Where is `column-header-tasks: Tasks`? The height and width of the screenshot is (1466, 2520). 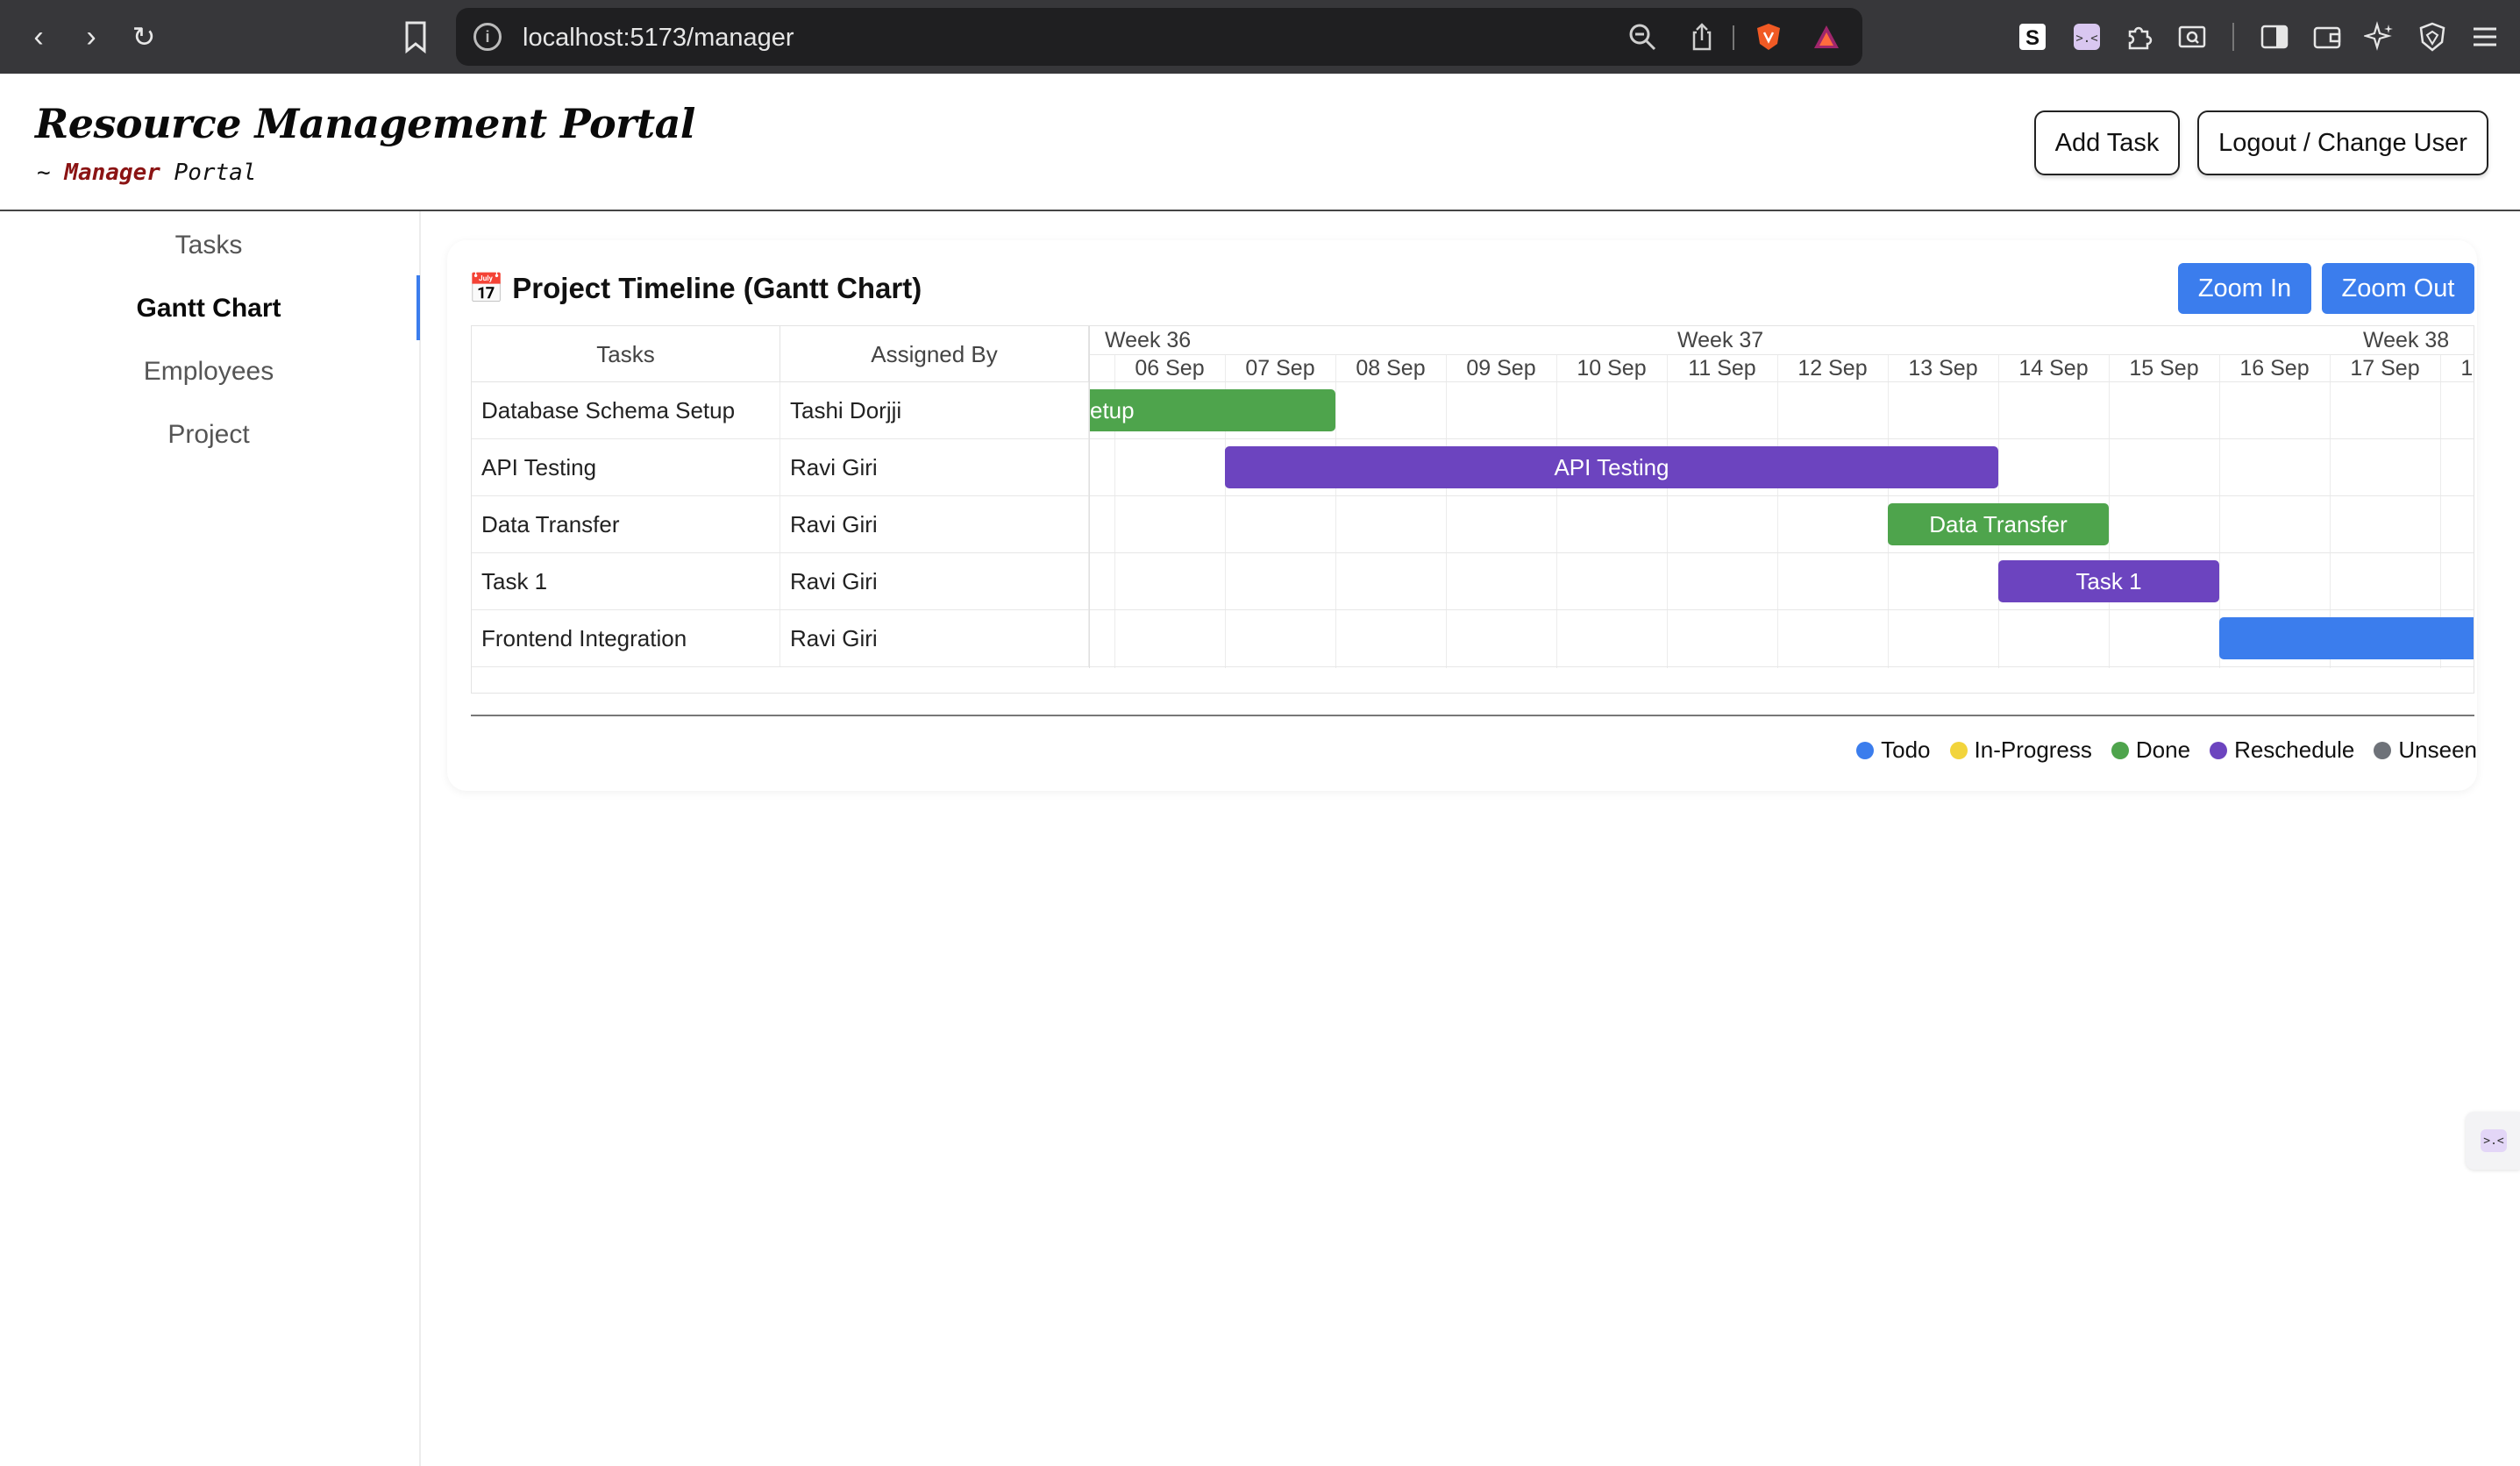 column-header-tasks: Tasks is located at coordinates (626, 354).